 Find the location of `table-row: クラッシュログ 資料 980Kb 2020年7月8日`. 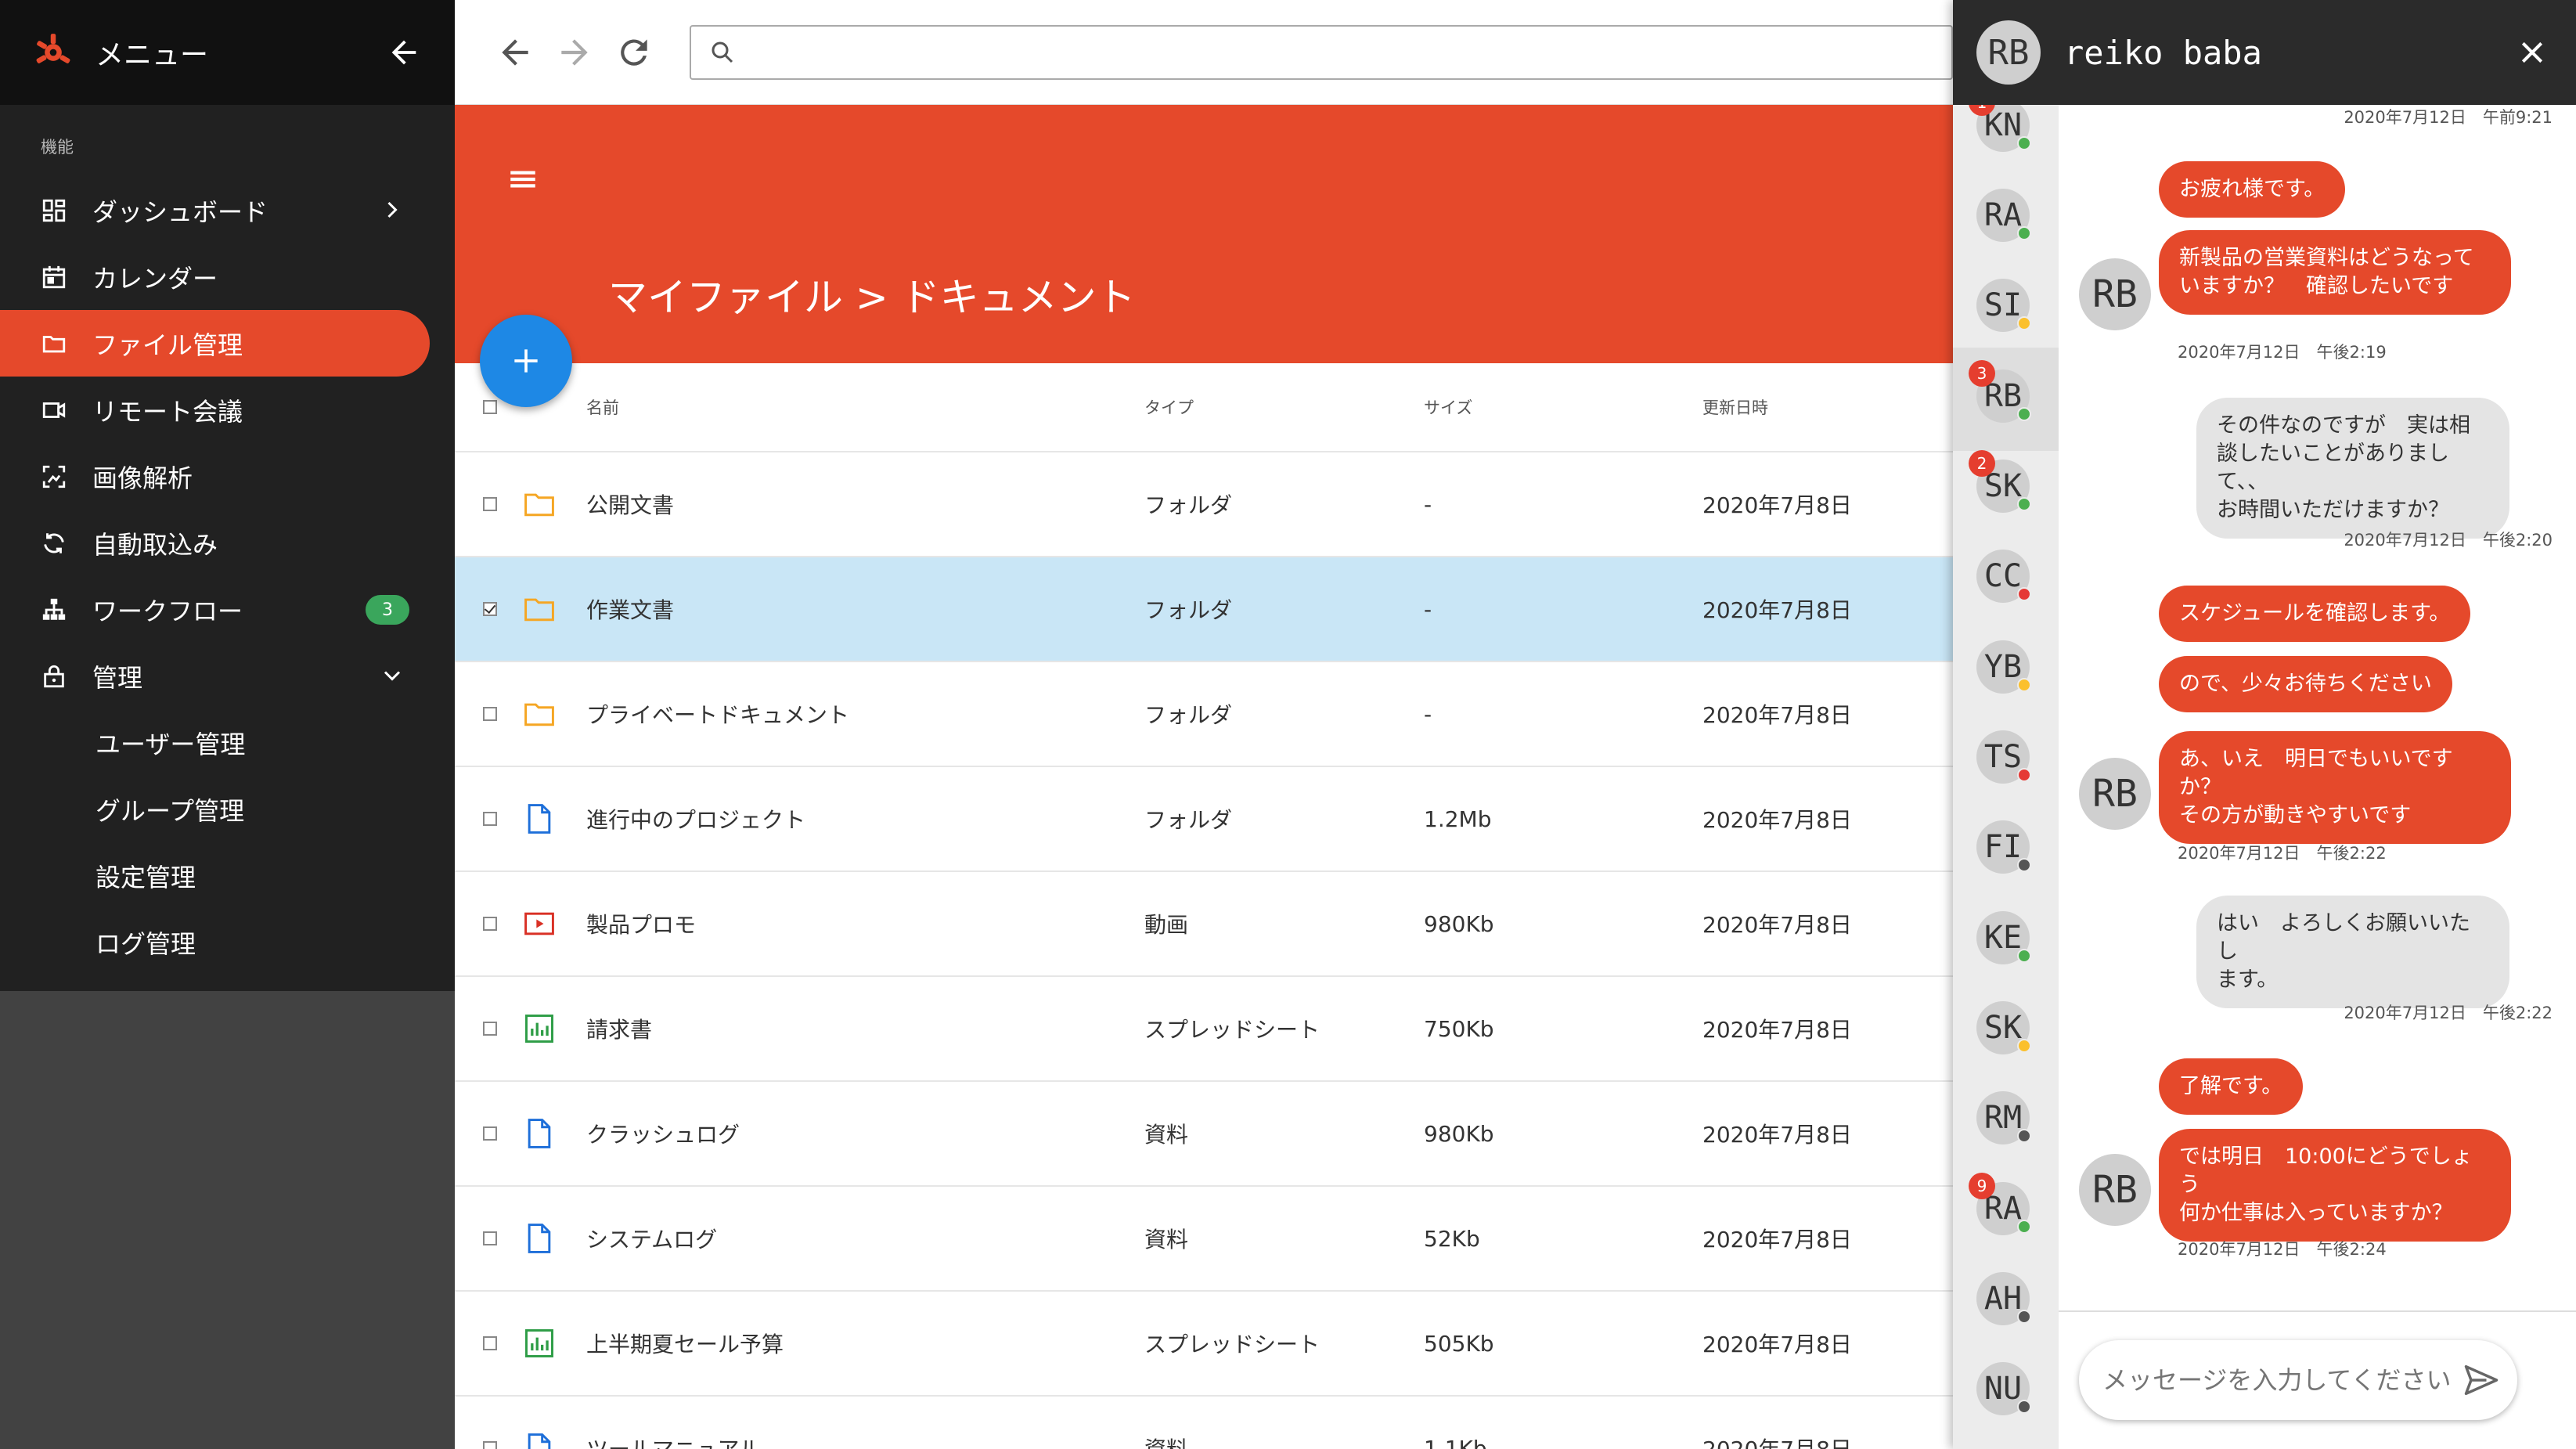

table-row: クラッシュログ 資料 980Kb 2020年7月8日 is located at coordinates (1204, 1134).